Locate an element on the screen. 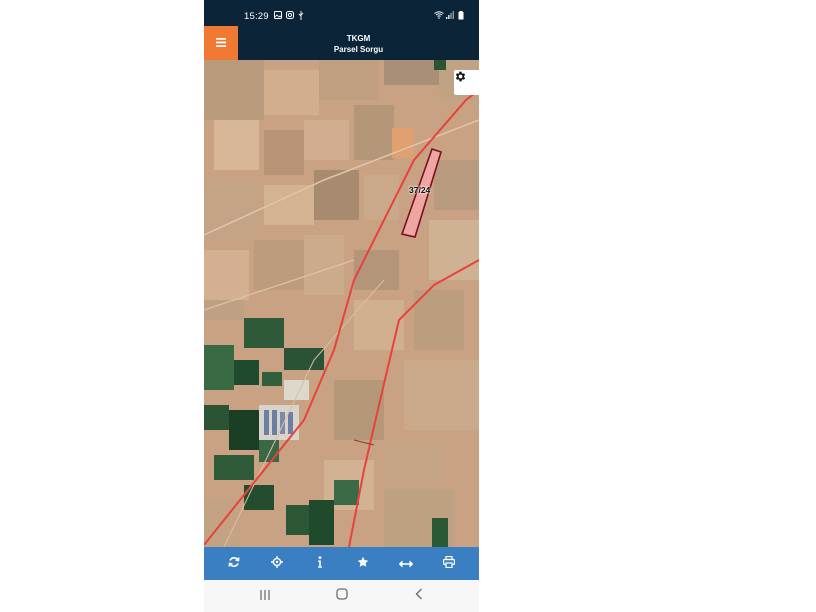 This screenshot has height=612, width=816. home-icon is located at coordinates (342, 596).